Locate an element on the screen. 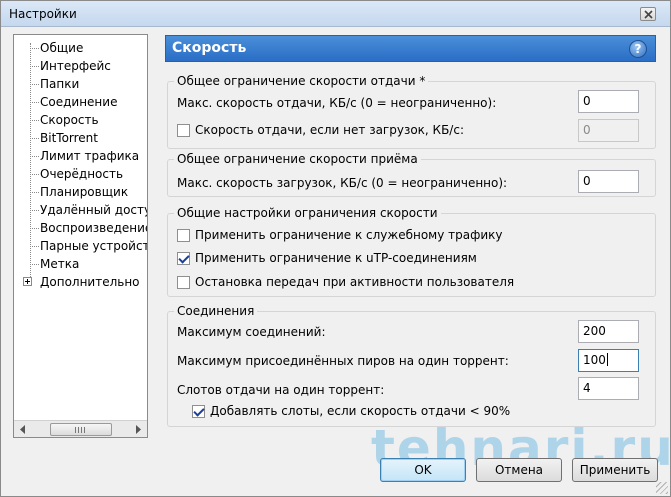  tree-item: Интерфейс is located at coordinates (80, 66).